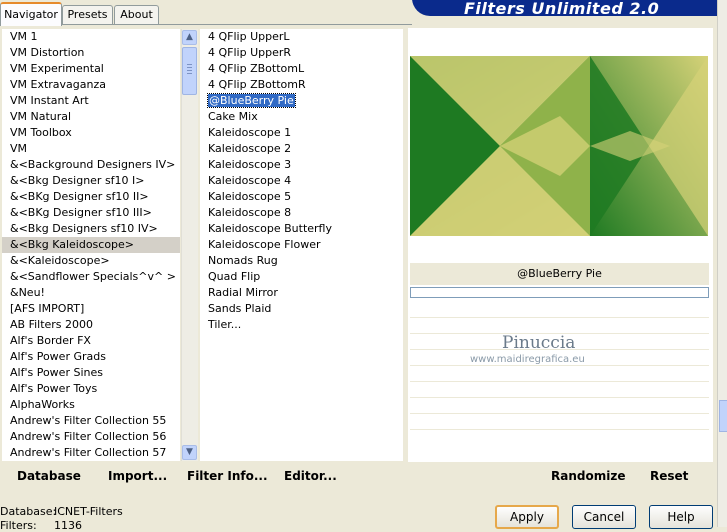 Image resolution: width=727 pixels, height=532 pixels. I want to click on filter-item: Kaleidoscope 5, so click(301, 197).